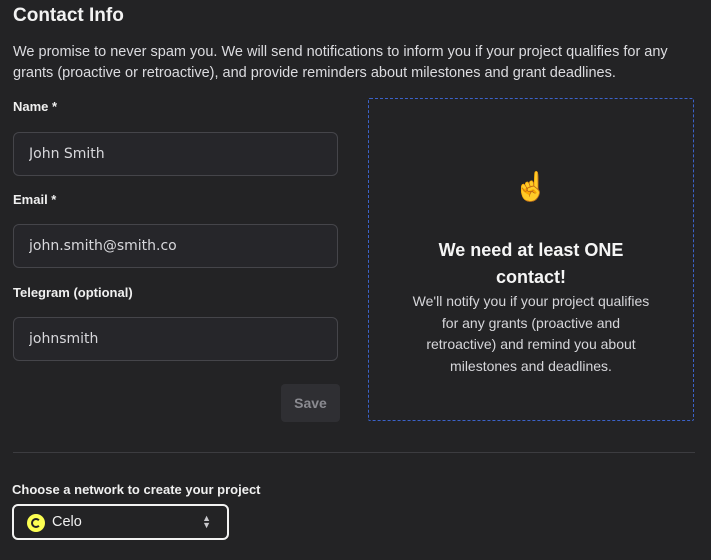 The height and width of the screenshot is (560, 711). I want to click on notice-heading: We need at least ONE contact!, so click(531, 263).